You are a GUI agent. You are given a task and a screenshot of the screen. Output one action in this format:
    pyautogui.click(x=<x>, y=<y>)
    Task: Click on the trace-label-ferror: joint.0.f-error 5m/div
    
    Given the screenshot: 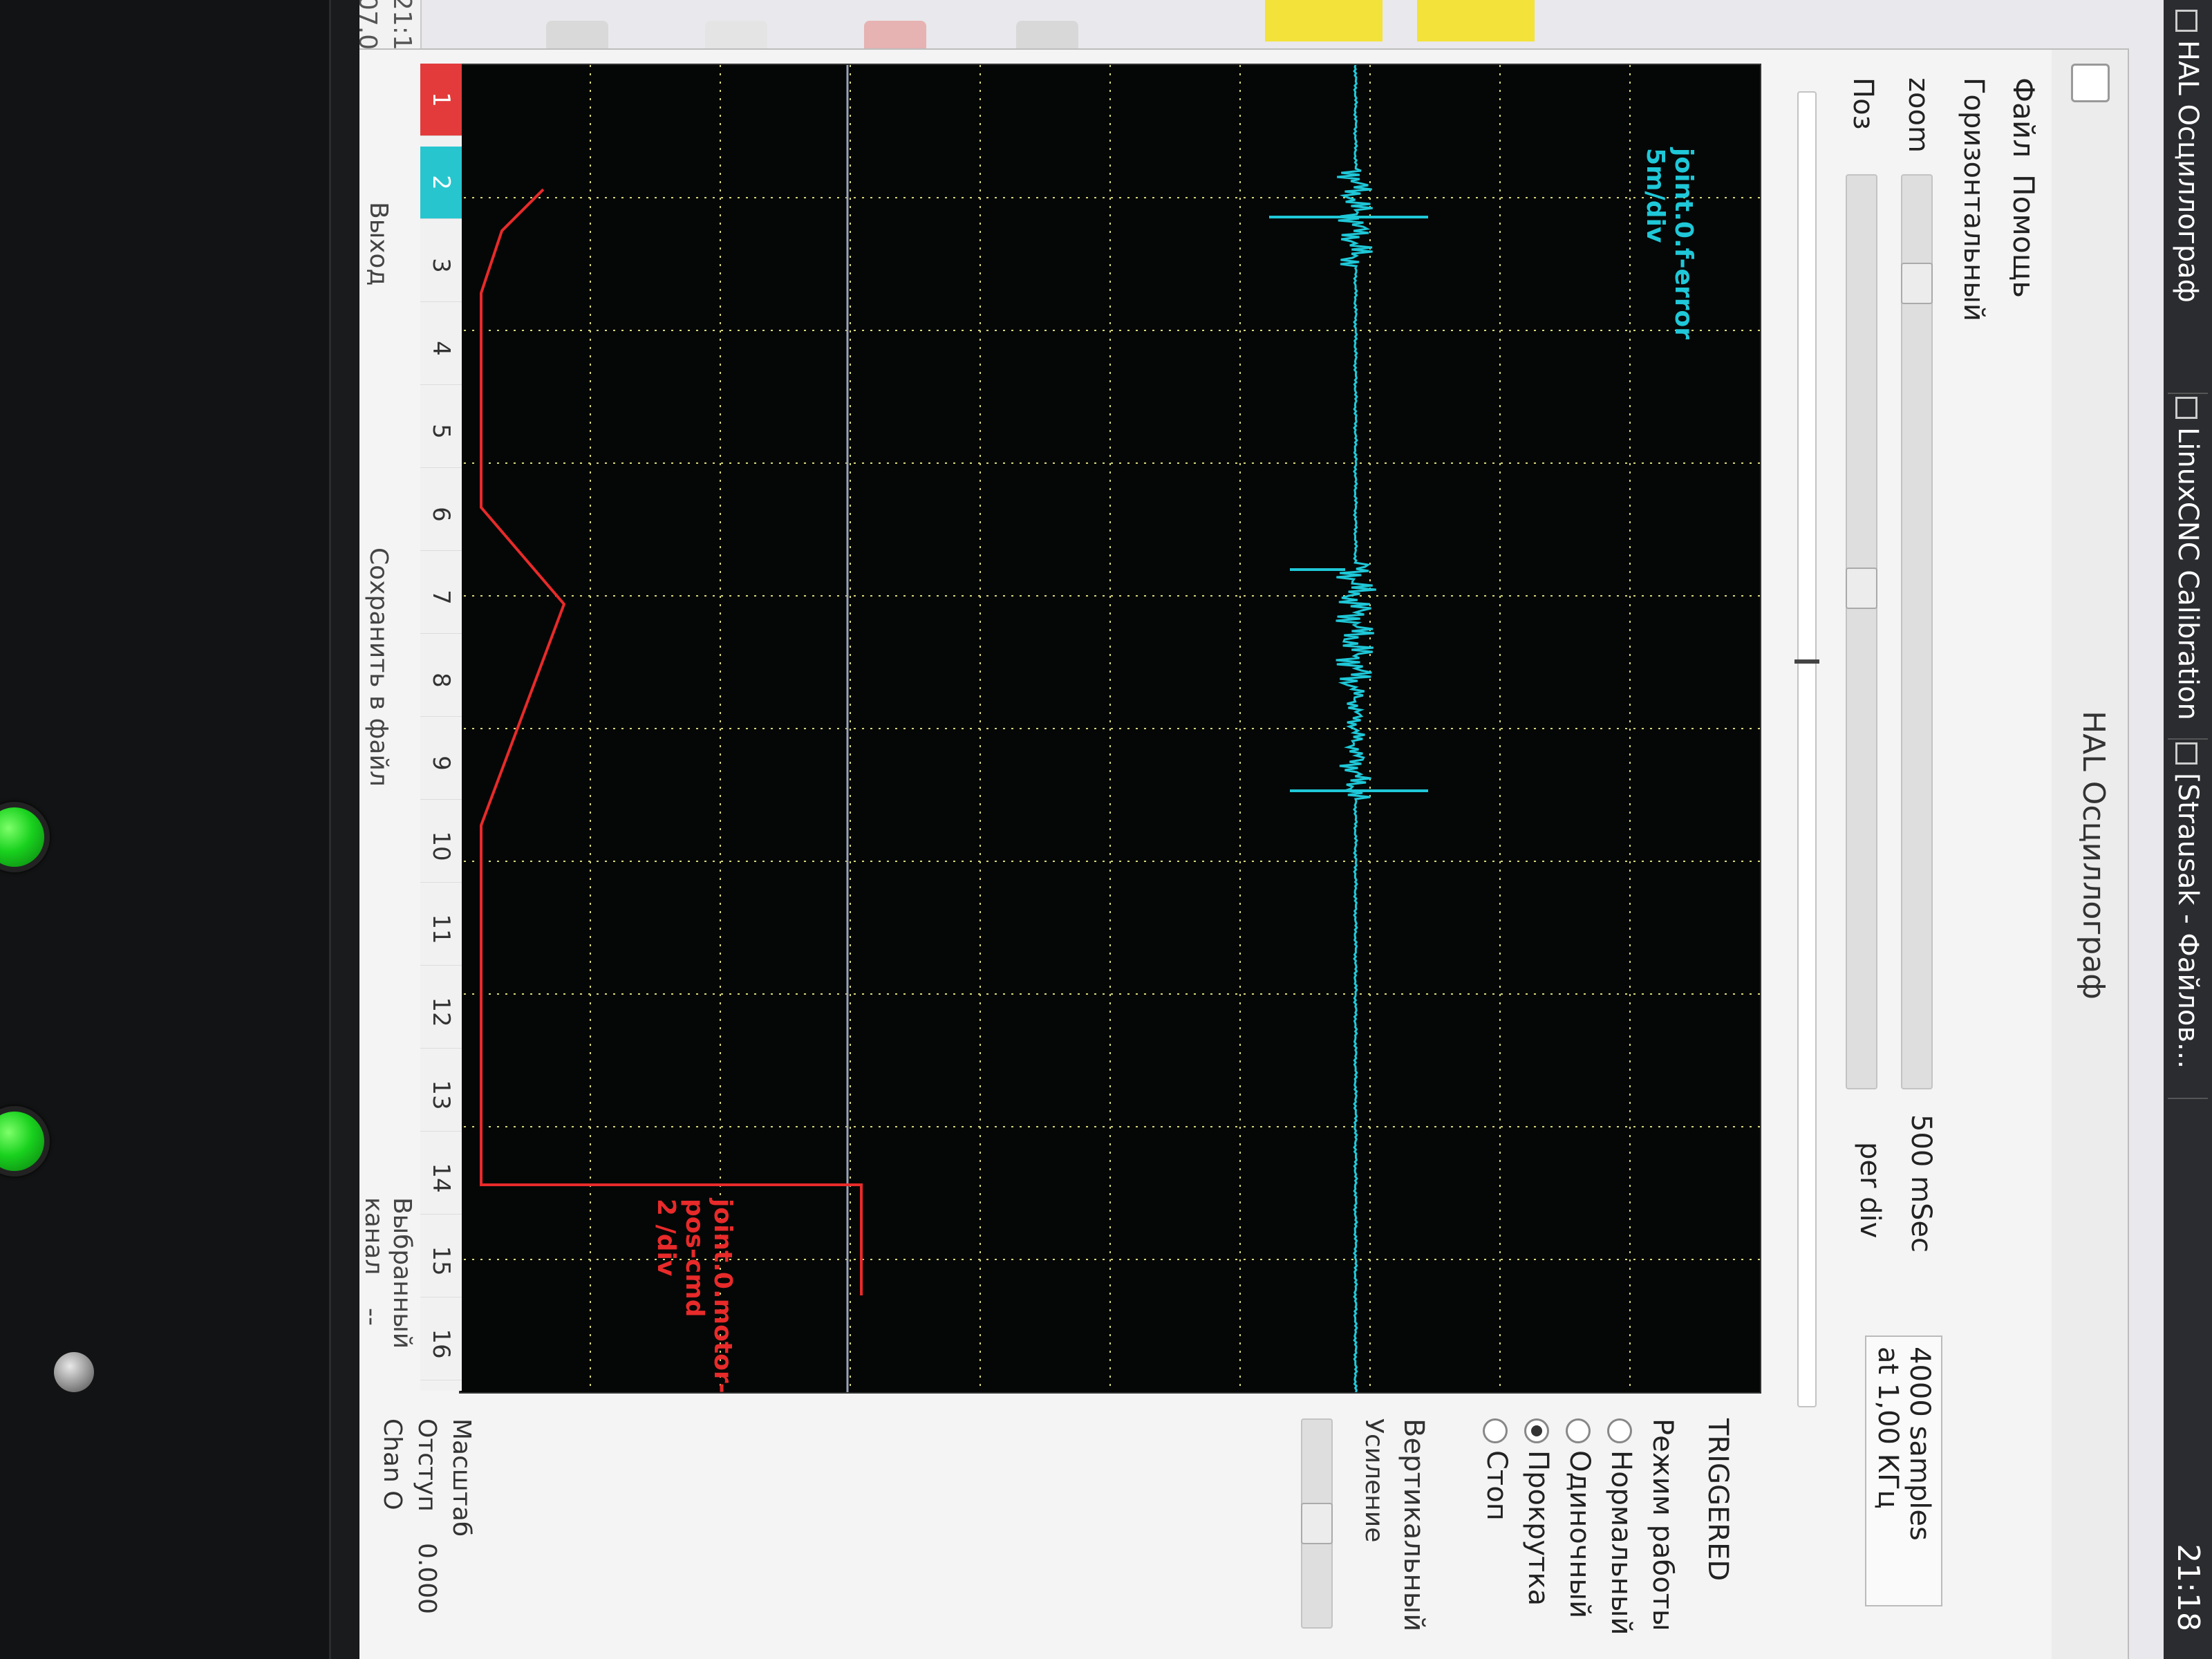 What is the action you would take?
    pyautogui.click(x=1670, y=243)
    